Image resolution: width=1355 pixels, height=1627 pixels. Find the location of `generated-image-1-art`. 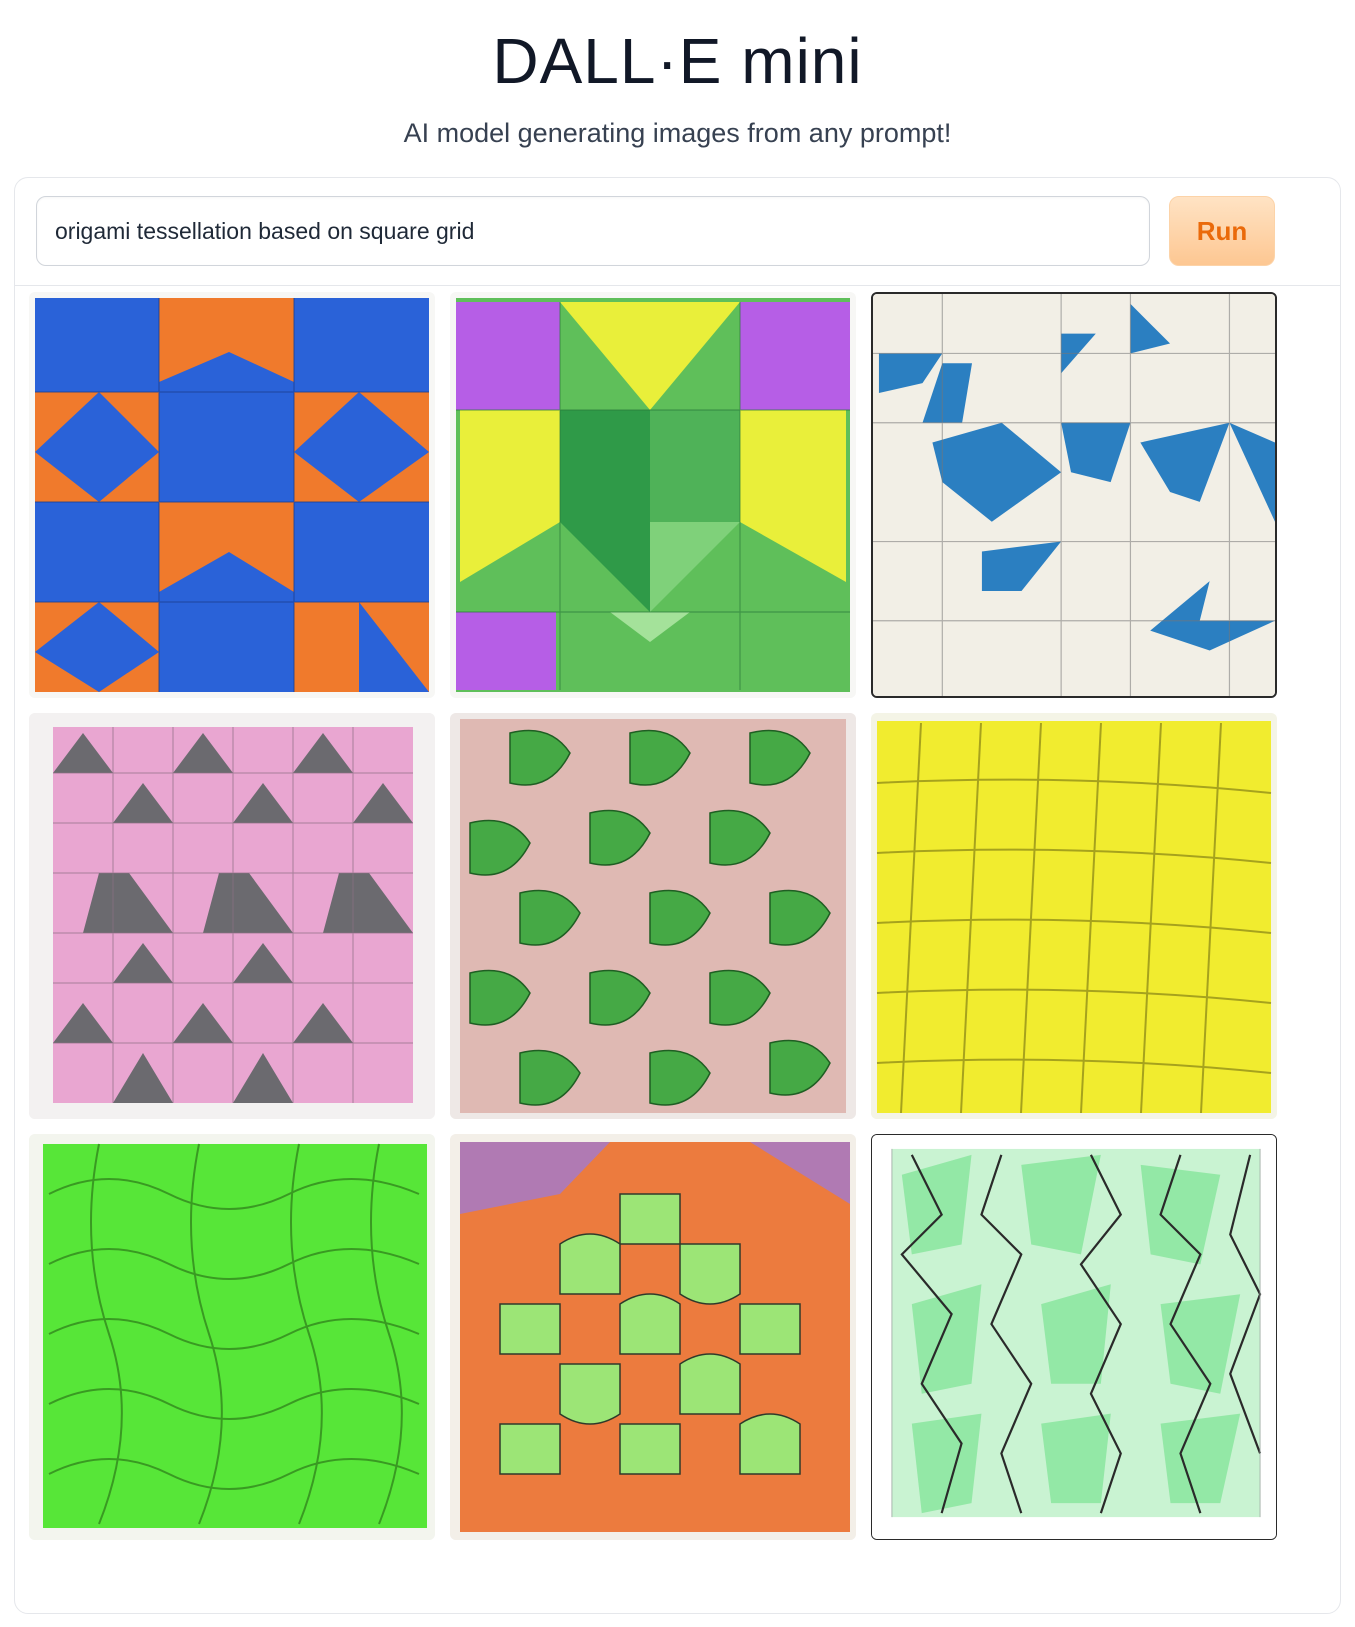

generated-image-1-art is located at coordinates (232, 495).